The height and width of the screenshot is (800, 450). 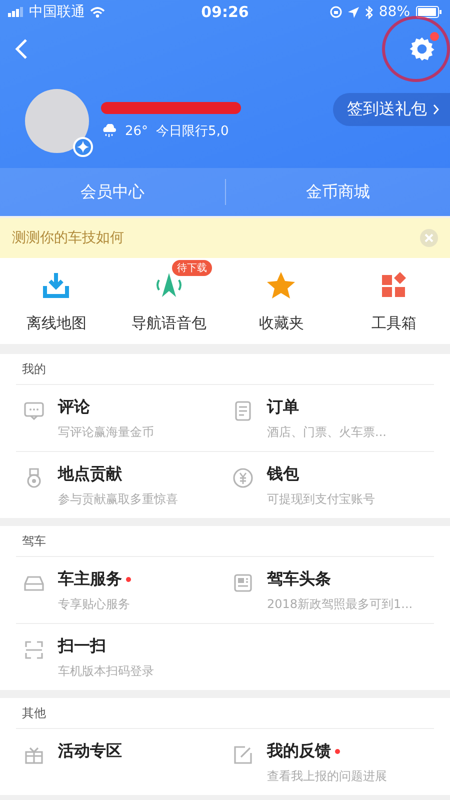 I want to click on battery-percent: 88%, so click(x=394, y=12).